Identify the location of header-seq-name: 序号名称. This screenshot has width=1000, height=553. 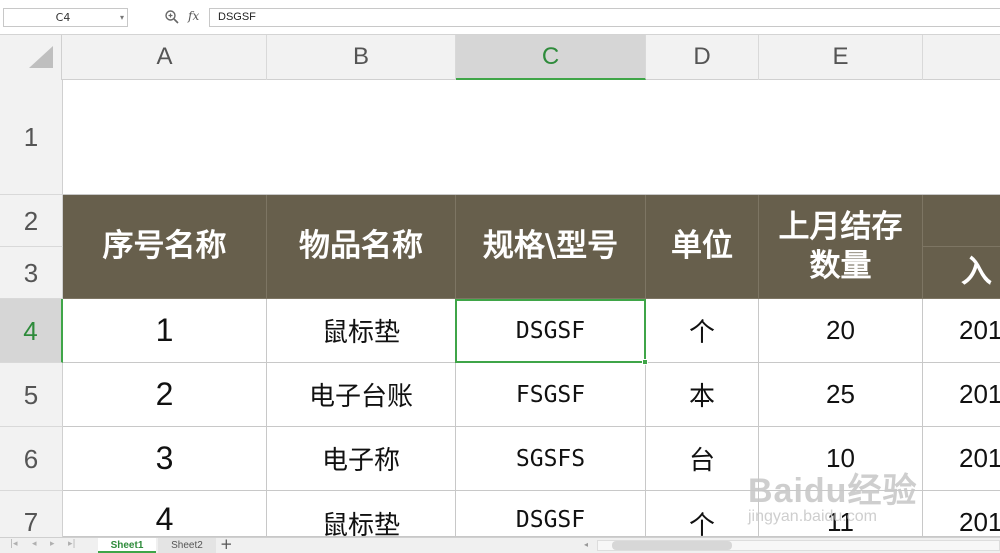
(165, 247).